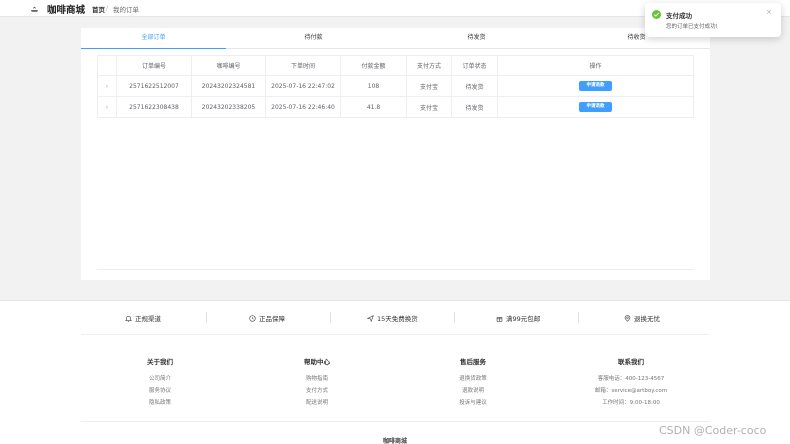  I want to click on footer-brand: 咖啡商城, so click(394, 441).